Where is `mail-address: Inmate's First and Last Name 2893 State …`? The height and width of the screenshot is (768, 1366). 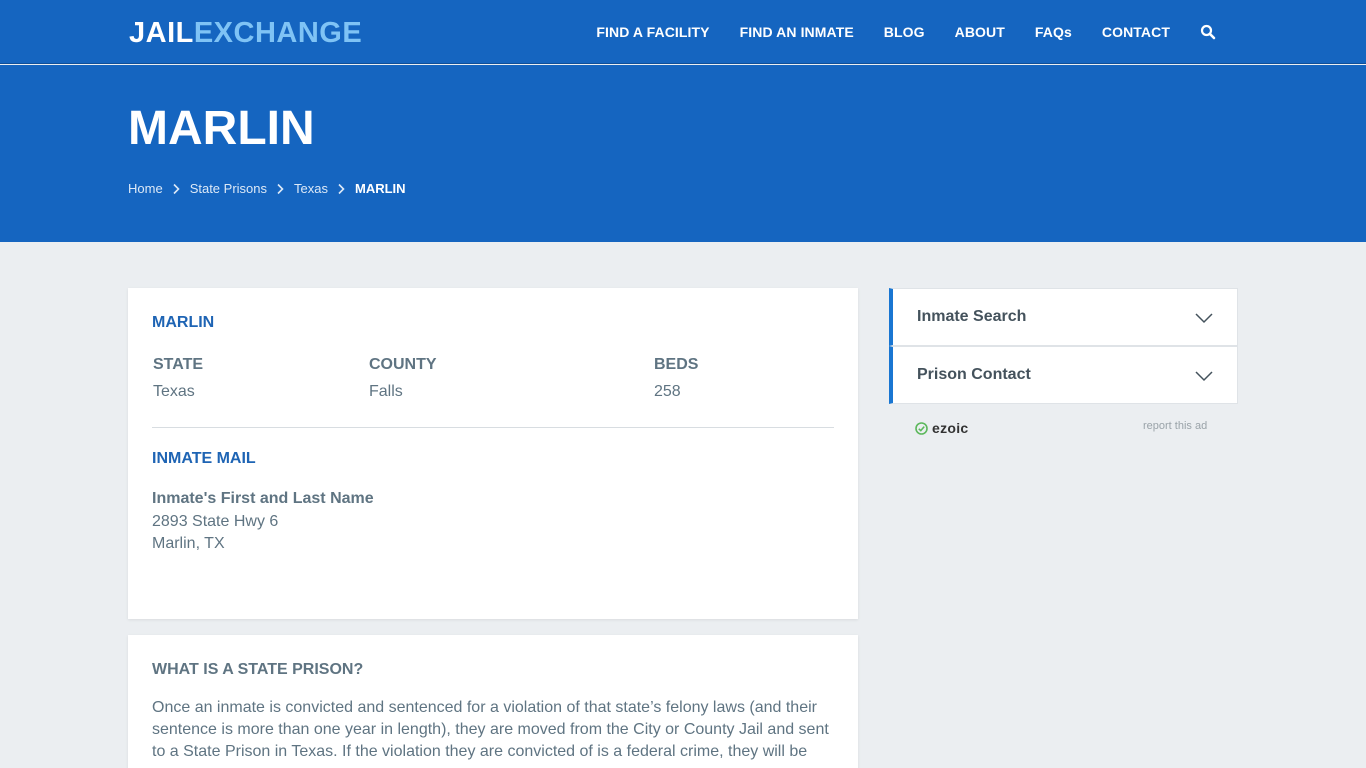
mail-address: Inmate's First and Last Name 2893 State … is located at coordinates (263, 522).